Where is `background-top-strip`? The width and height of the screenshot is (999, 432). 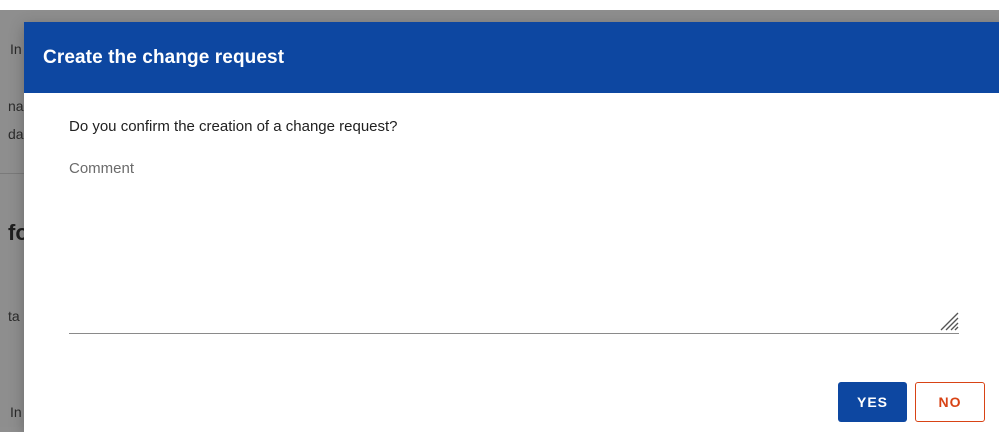 background-top-strip is located at coordinates (499, 5).